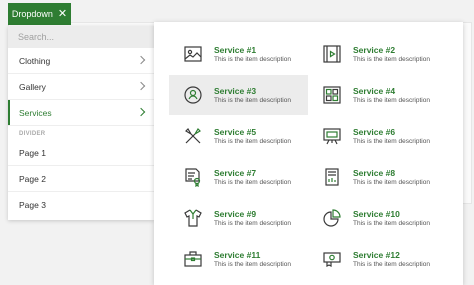 The image size is (474, 285). I want to click on document-chart-icon, so click(332, 177).